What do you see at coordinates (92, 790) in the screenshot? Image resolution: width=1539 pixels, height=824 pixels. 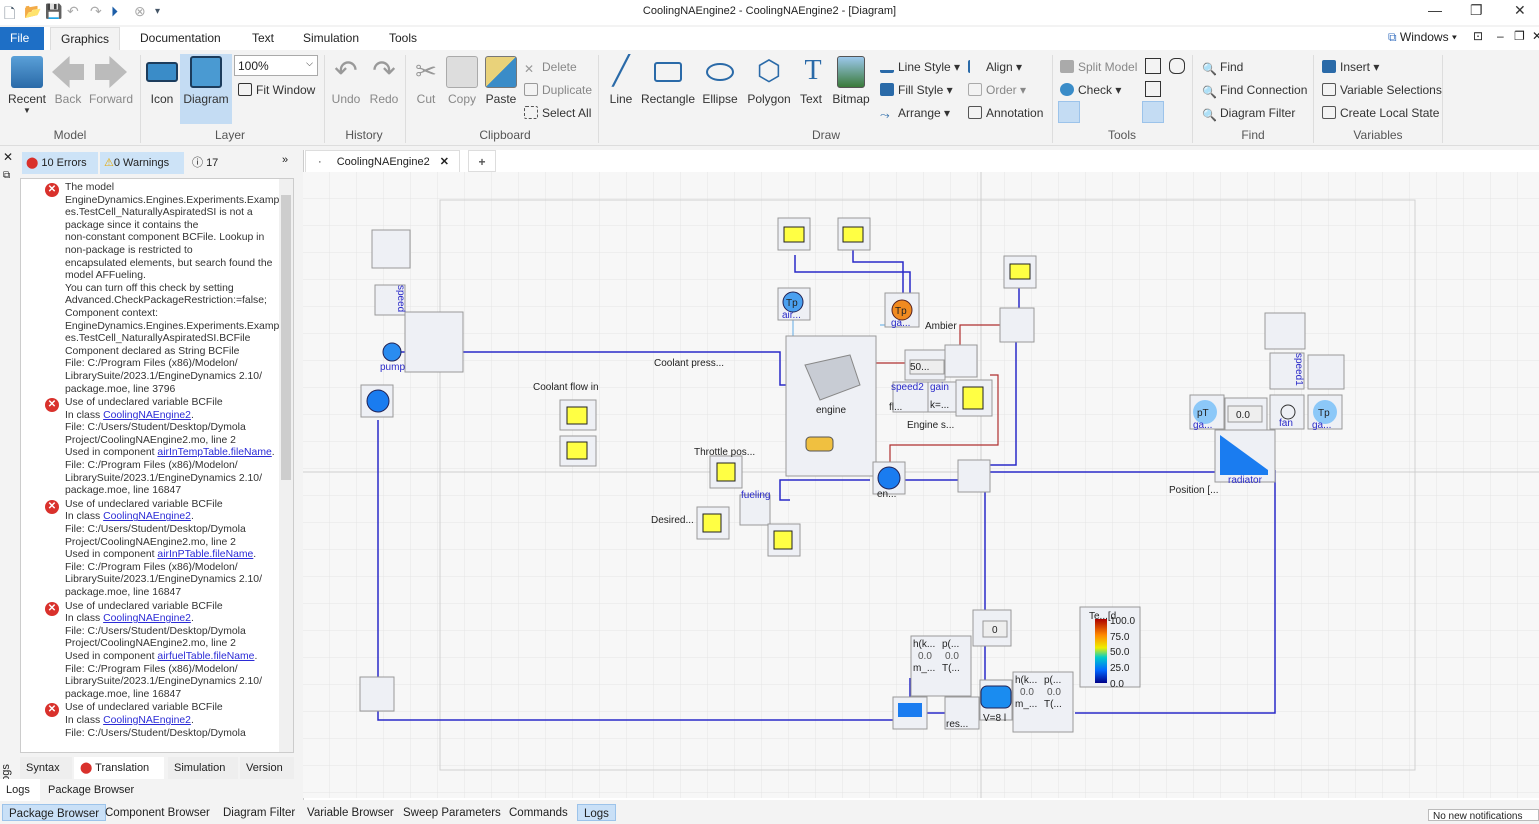 I see `panel-tab-package-browser: Package Browser` at bounding box center [92, 790].